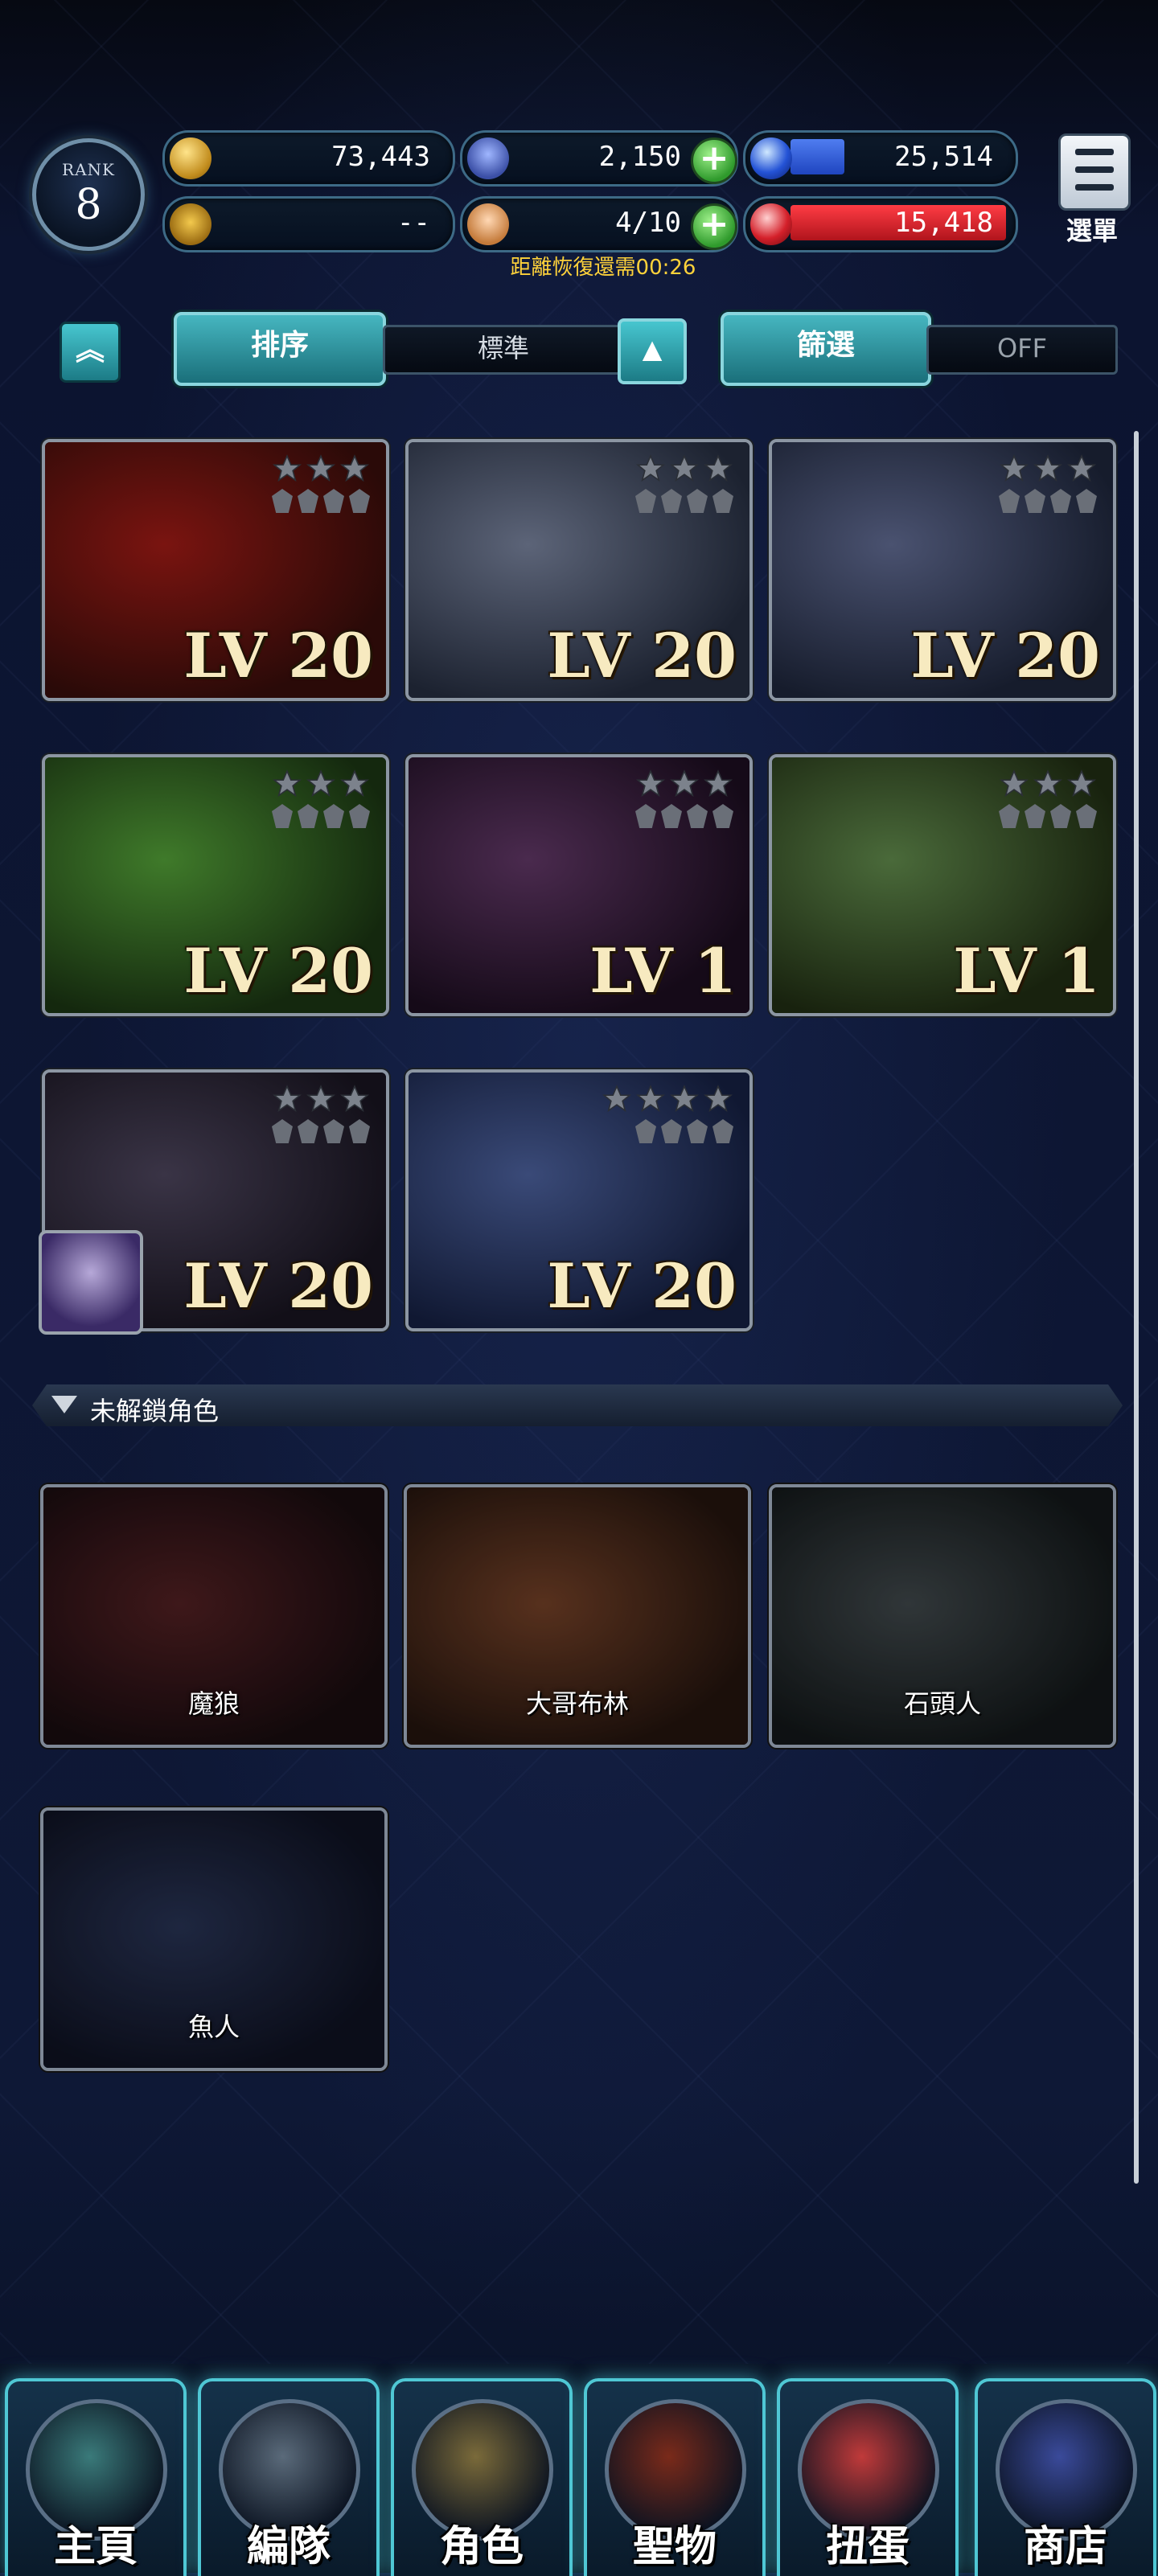  I want to click on gem-value: 4/10, so click(648, 223).